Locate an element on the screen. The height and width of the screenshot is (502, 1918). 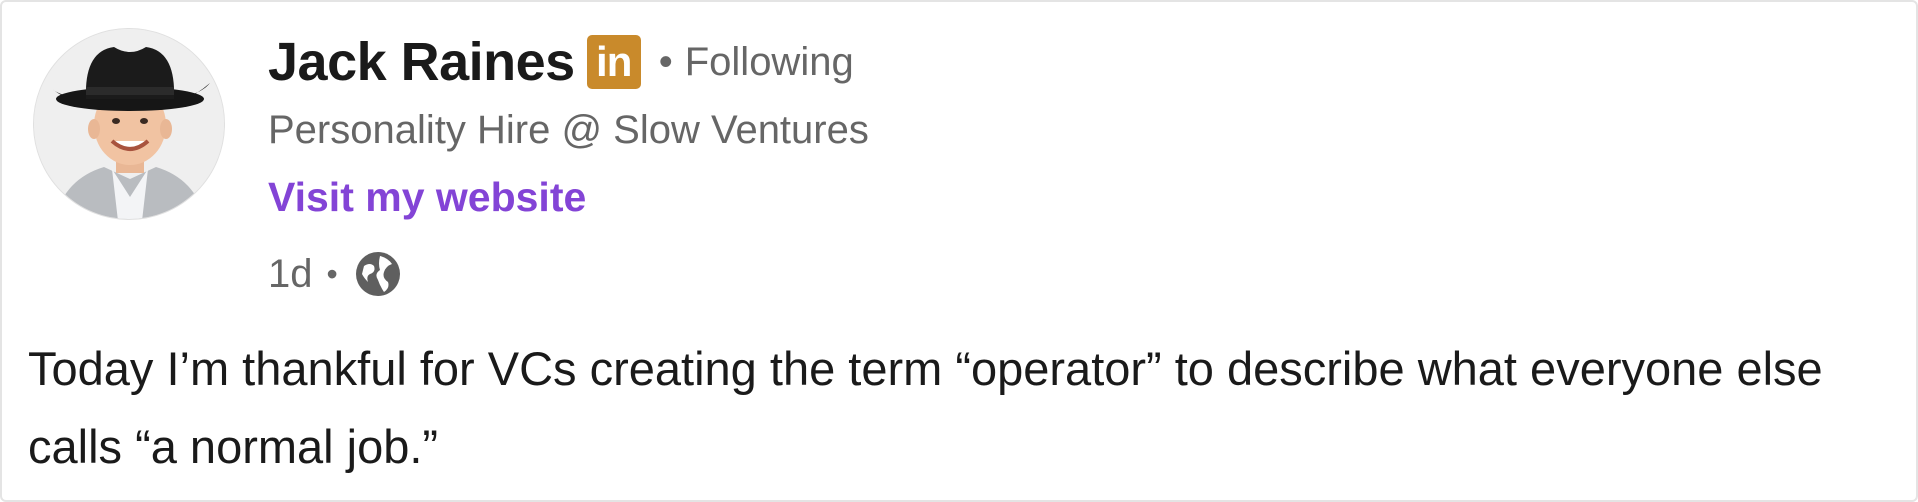
author-name-row: Jack Raines in • Following is located at coordinates (568, 62).